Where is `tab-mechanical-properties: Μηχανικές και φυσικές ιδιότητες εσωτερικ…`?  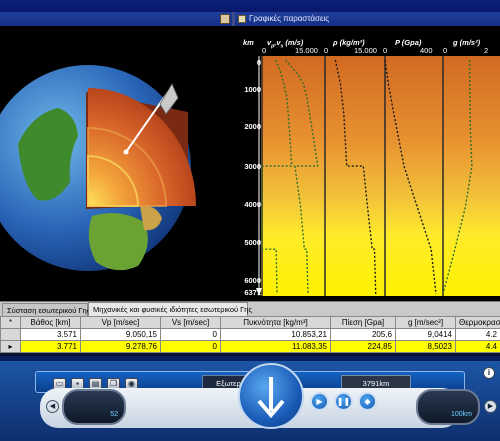 tab-mechanical-properties: Μηχανικές και φυσικές ιδιότητες εσωτερικ… is located at coordinates (170, 309).